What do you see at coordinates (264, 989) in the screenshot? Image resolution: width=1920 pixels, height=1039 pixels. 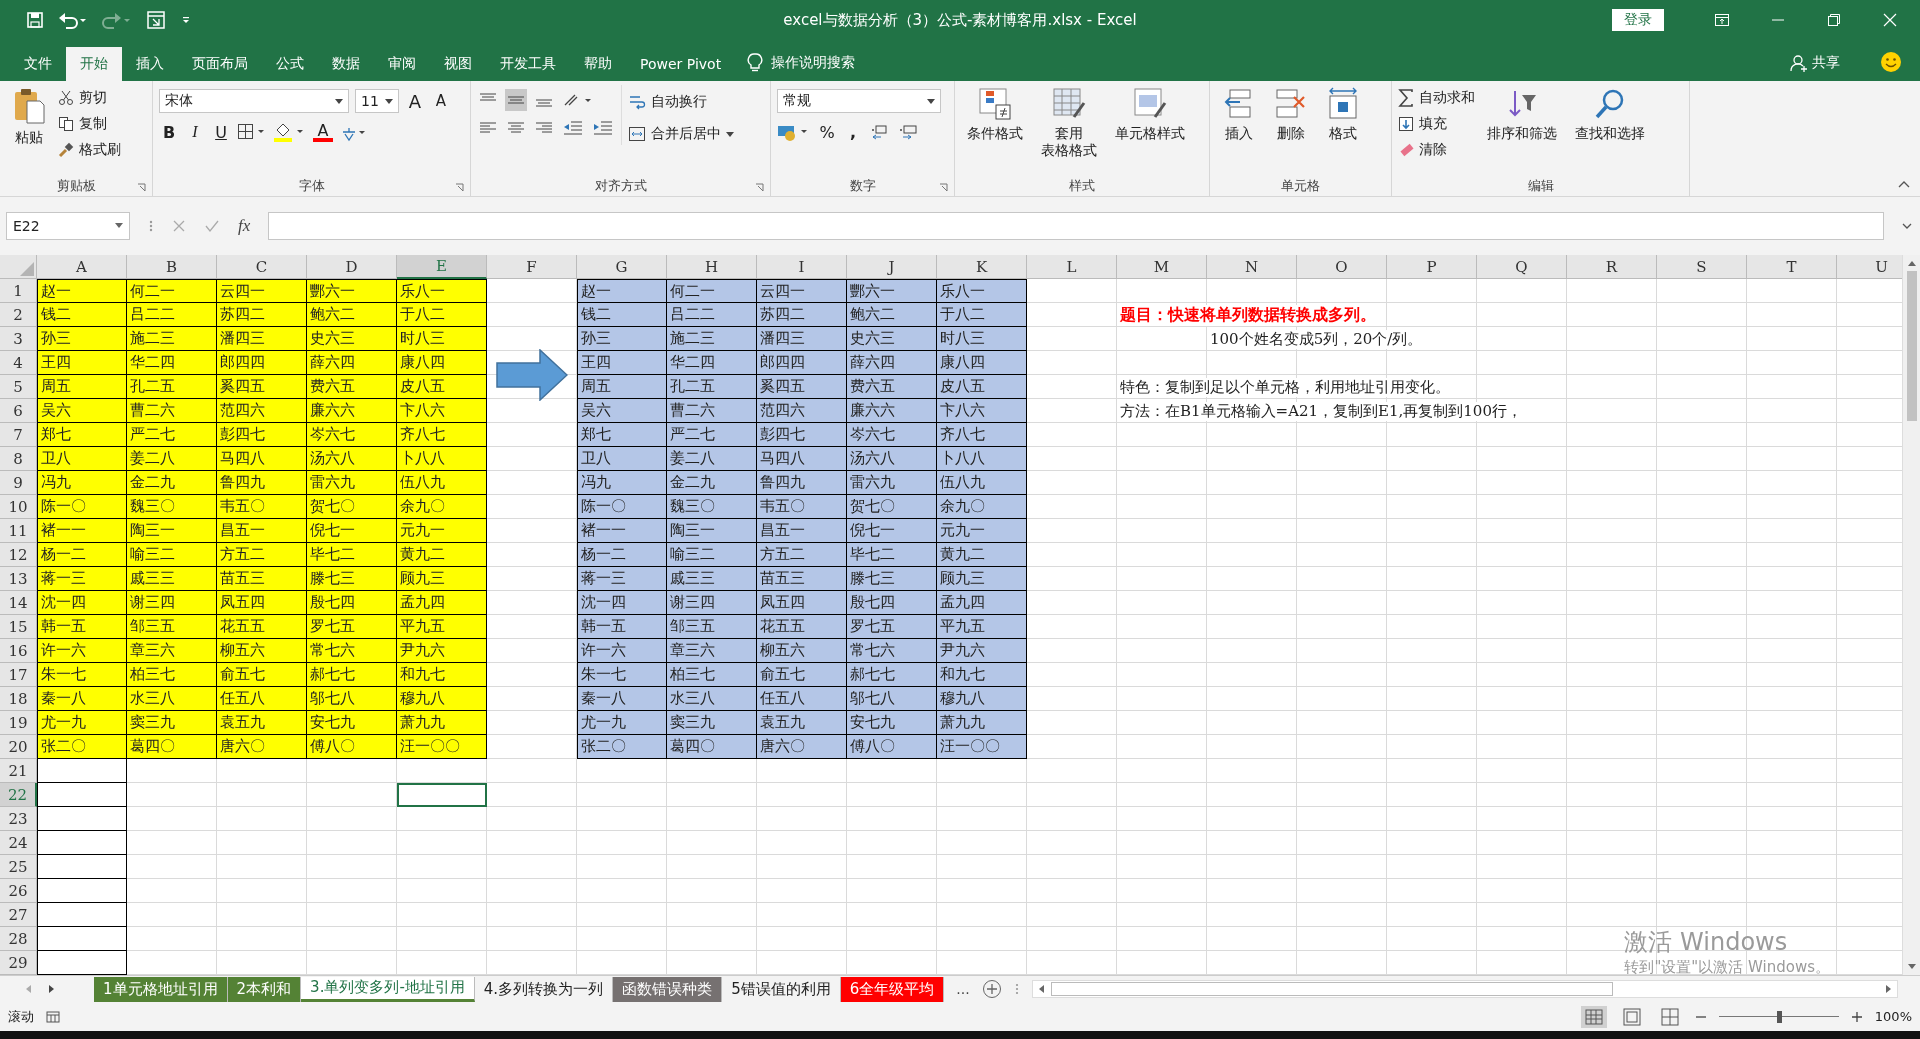 I see `sheet-tab: 2本利和` at bounding box center [264, 989].